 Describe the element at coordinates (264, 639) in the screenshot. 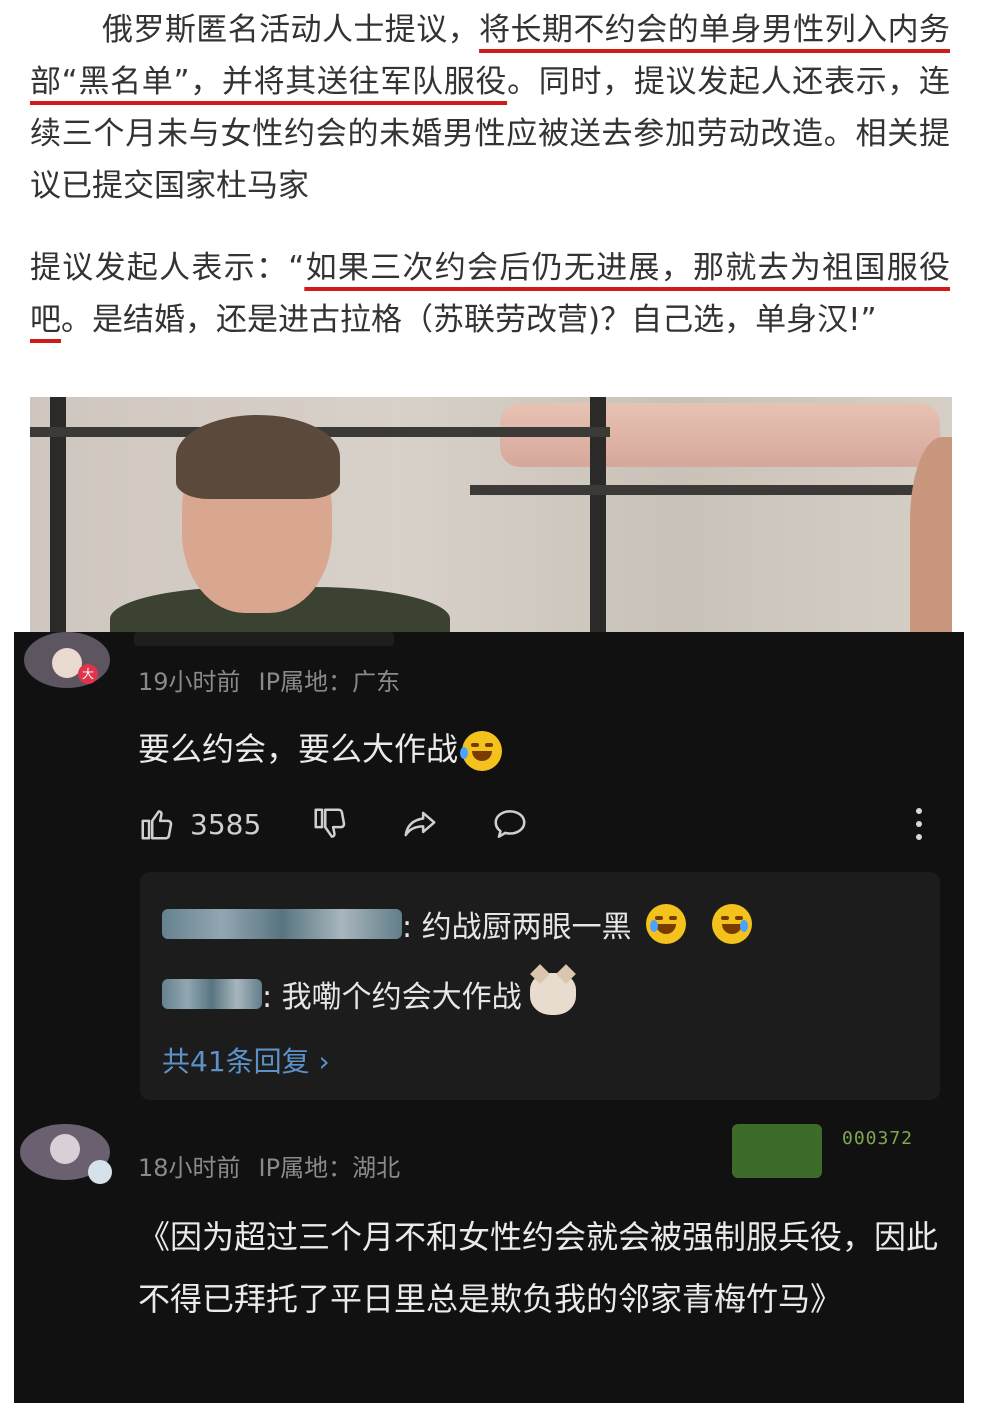

I see `cropped-username` at that location.